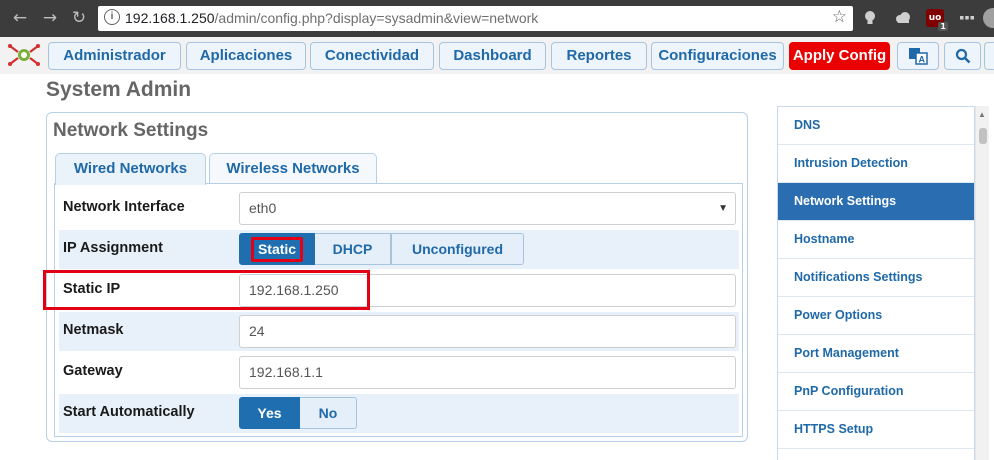 This screenshot has width=994, height=460. What do you see at coordinates (876, 354) in the screenshot?
I see `sidebar-item-port-management: Port Management` at bounding box center [876, 354].